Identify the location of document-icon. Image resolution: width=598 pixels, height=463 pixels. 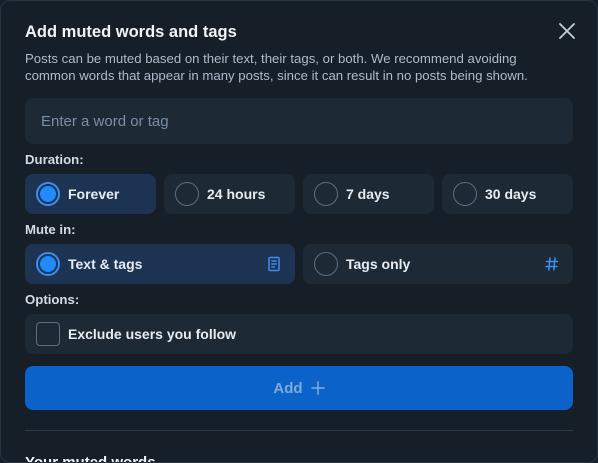
(274, 264).